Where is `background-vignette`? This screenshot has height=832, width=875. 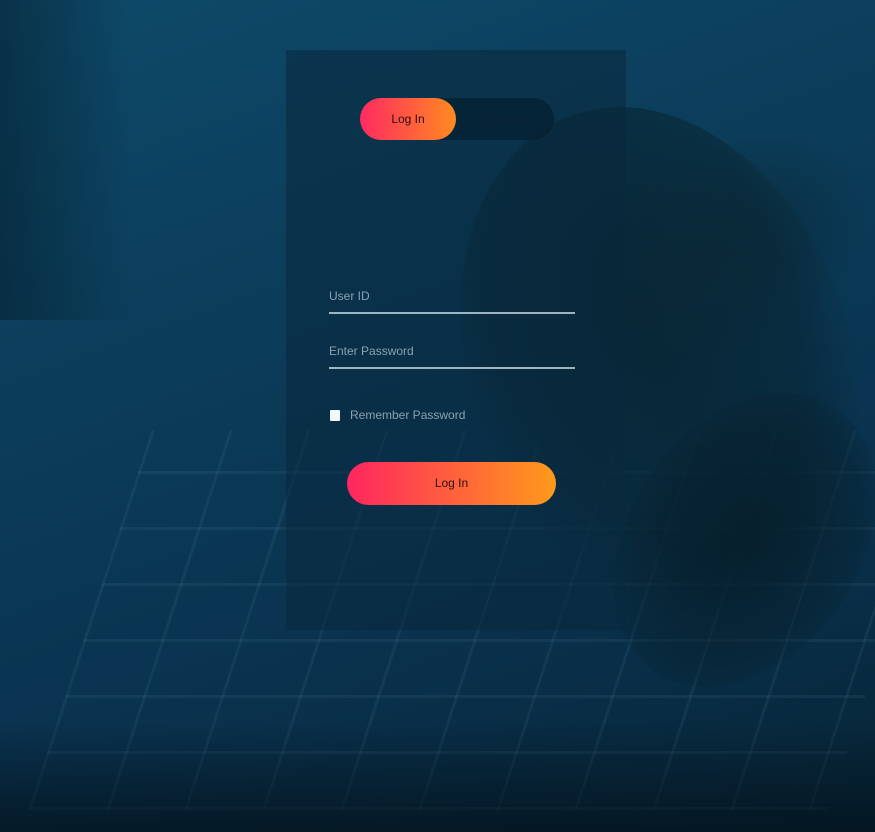 background-vignette is located at coordinates (65, 160).